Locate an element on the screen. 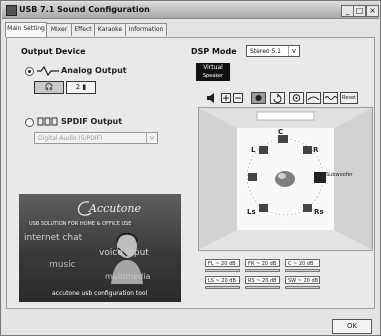 This screenshot has width=381, height=336. dsp-mode-heading: DSP Mode is located at coordinates (214, 51).